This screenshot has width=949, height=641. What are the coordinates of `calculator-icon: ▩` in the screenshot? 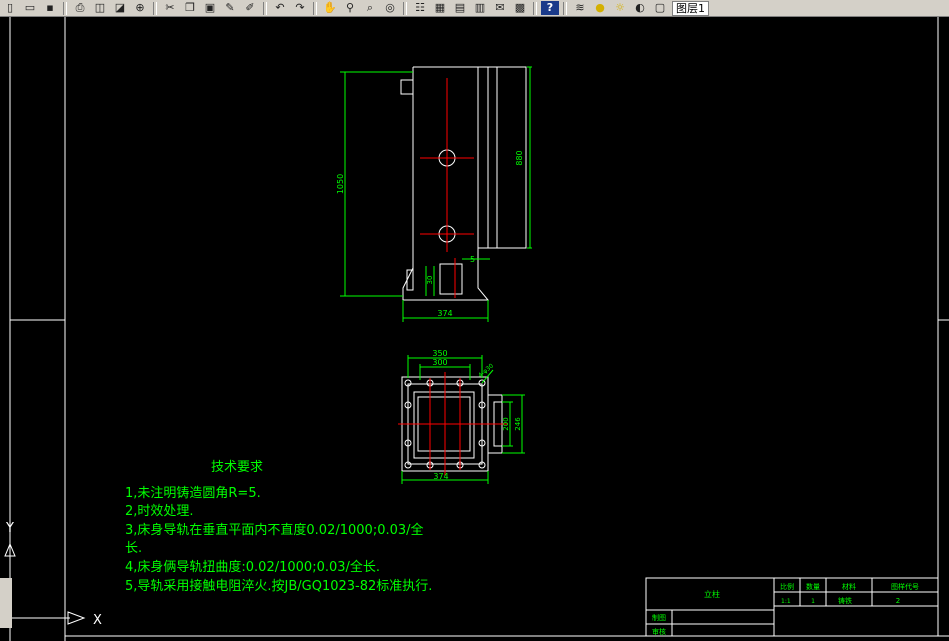 It's located at (520, 8).